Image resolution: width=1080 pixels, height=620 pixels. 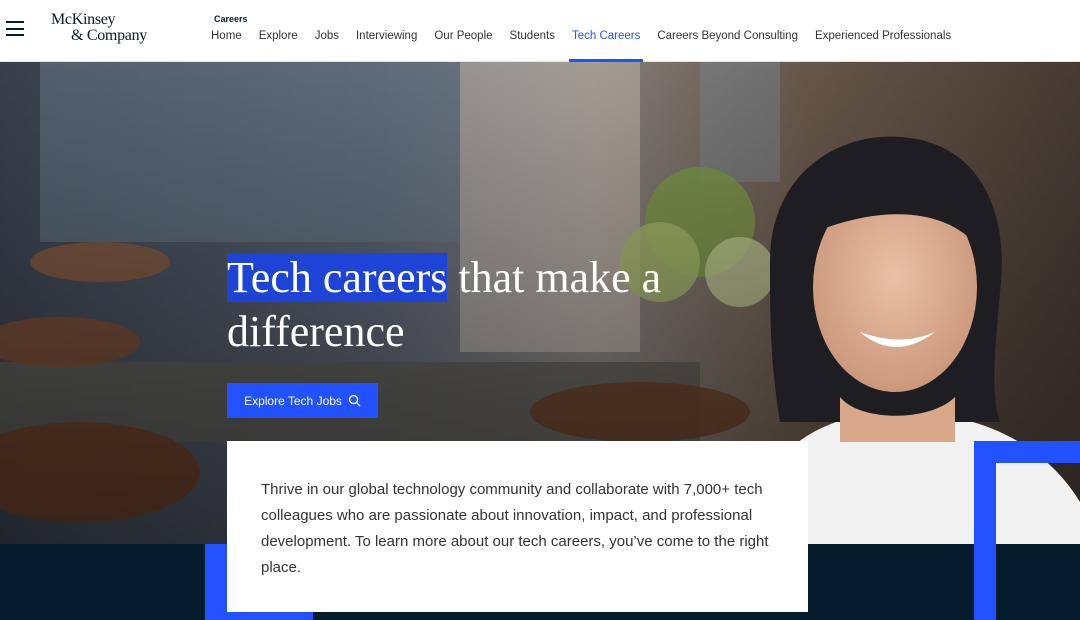 What do you see at coordinates (507, 305) in the screenshot?
I see `hero-headline: Tech careers that make a difference` at bounding box center [507, 305].